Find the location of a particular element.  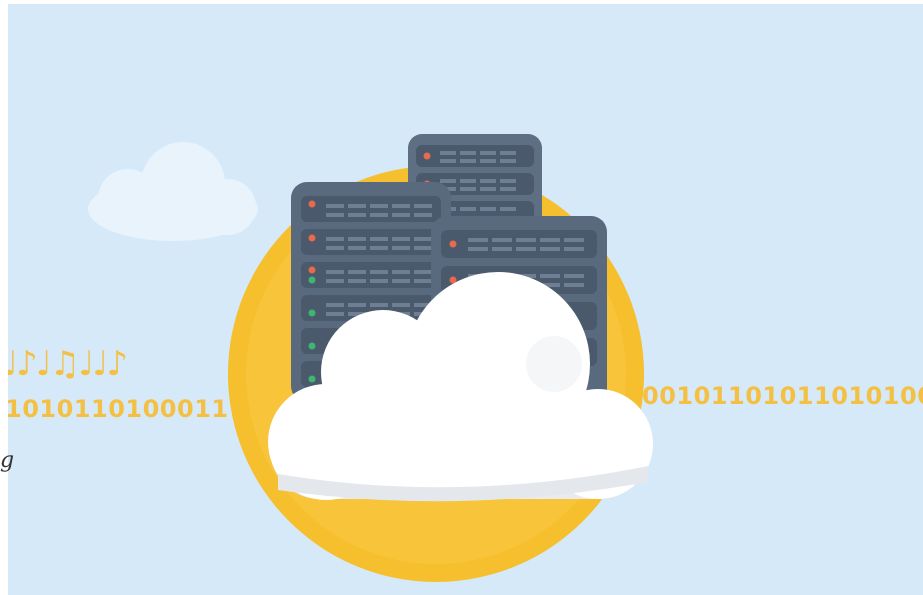

background-cloud is located at coordinates (173, 191).